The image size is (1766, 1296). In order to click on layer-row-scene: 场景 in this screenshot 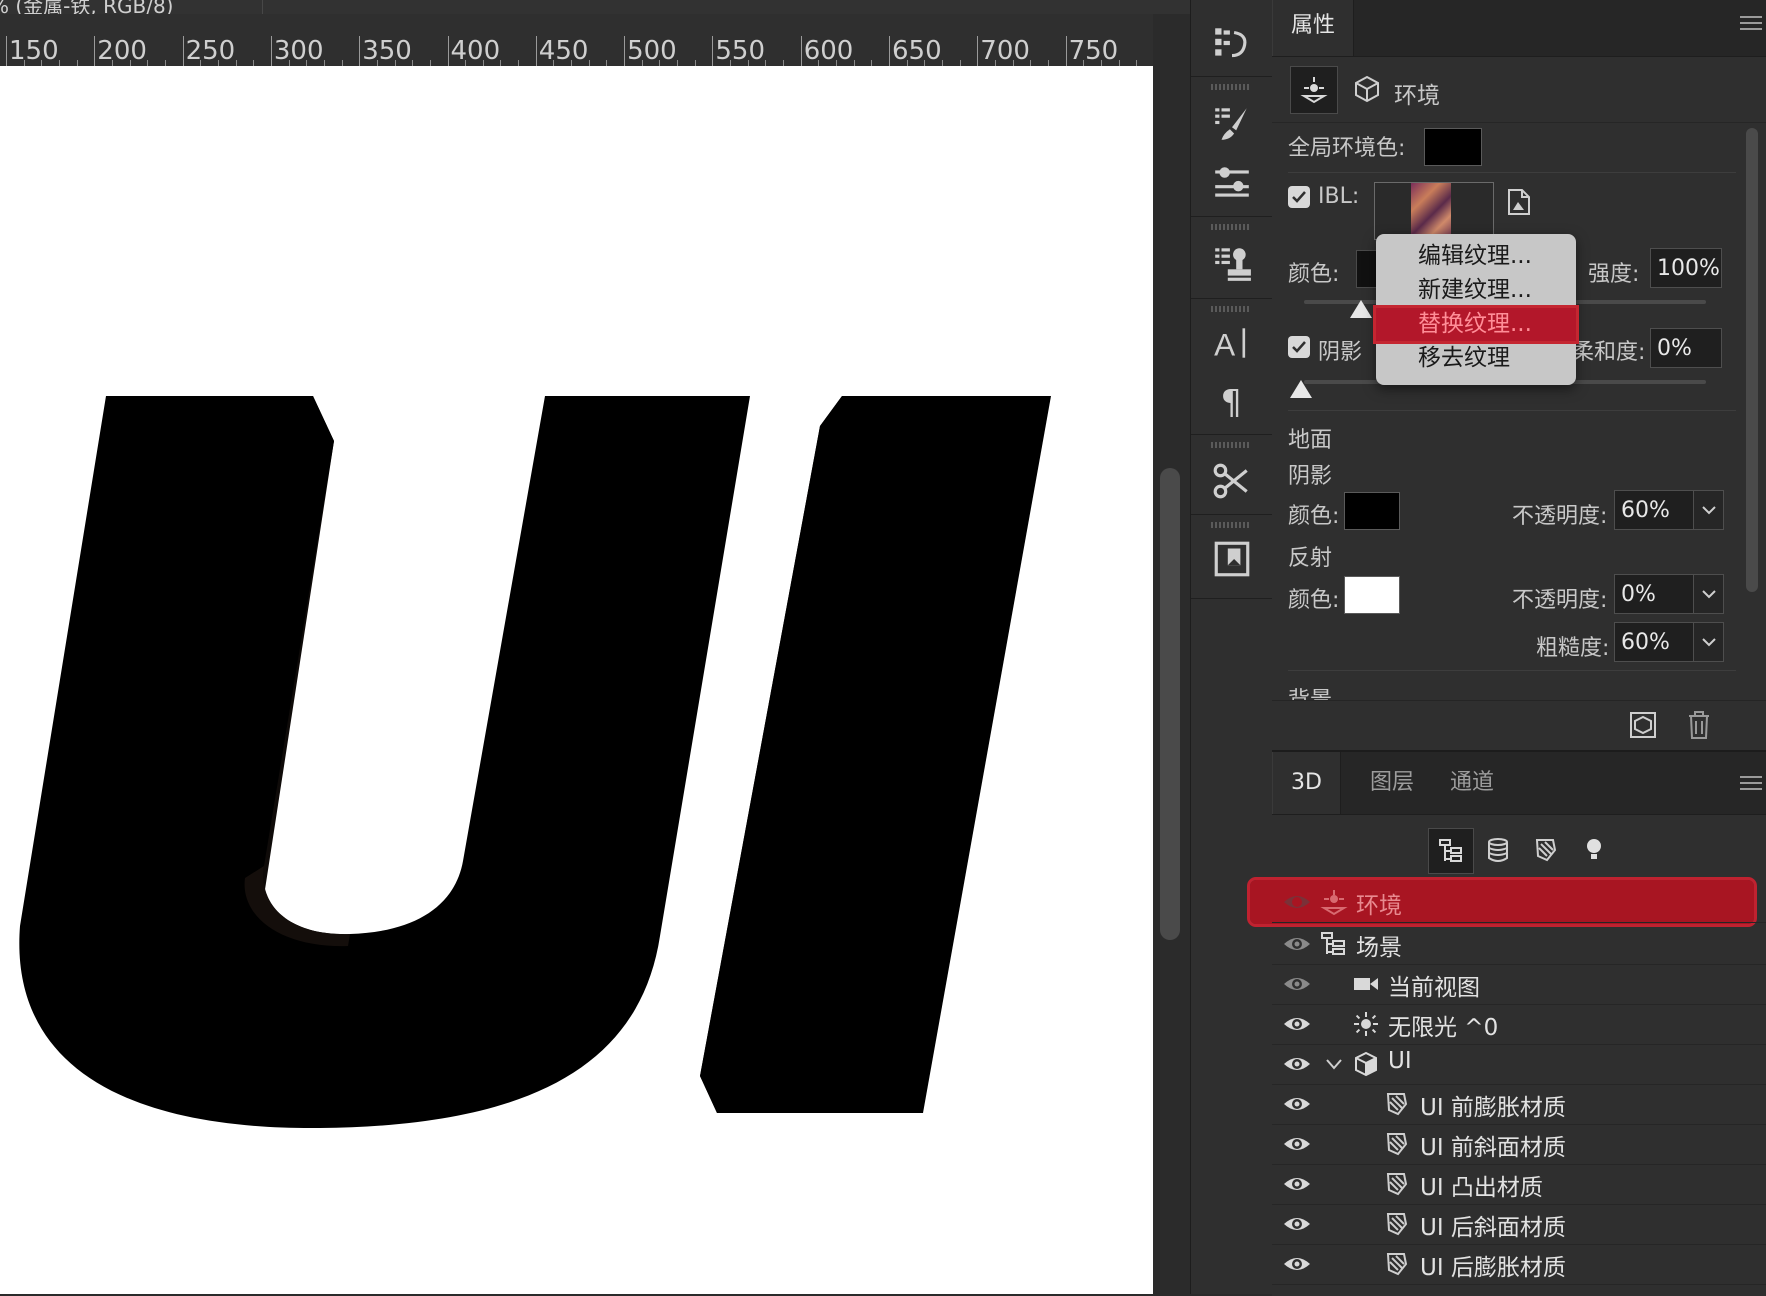, I will do `click(1519, 944)`.